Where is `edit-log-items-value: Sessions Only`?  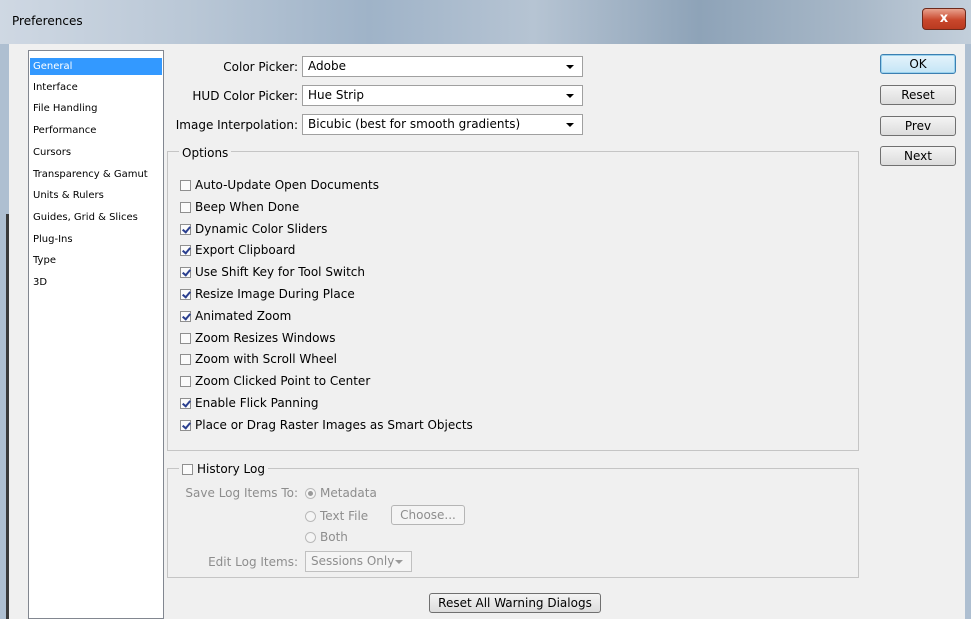 edit-log-items-value: Sessions Only is located at coordinates (353, 561).